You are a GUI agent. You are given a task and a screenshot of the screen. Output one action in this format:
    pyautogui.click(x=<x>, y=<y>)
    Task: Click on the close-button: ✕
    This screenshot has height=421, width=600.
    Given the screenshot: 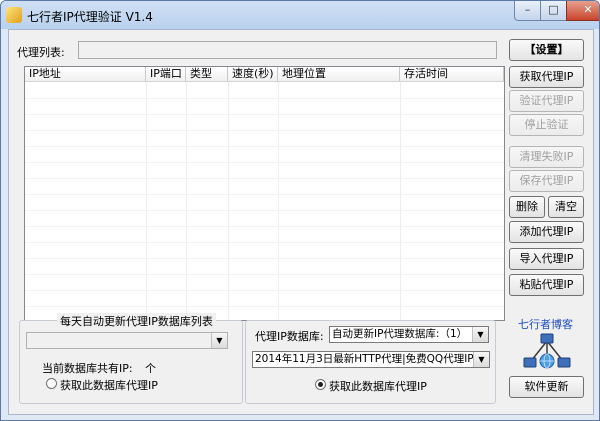 What is the action you would take?
    pyautogui.click(x=582, y=11)
    